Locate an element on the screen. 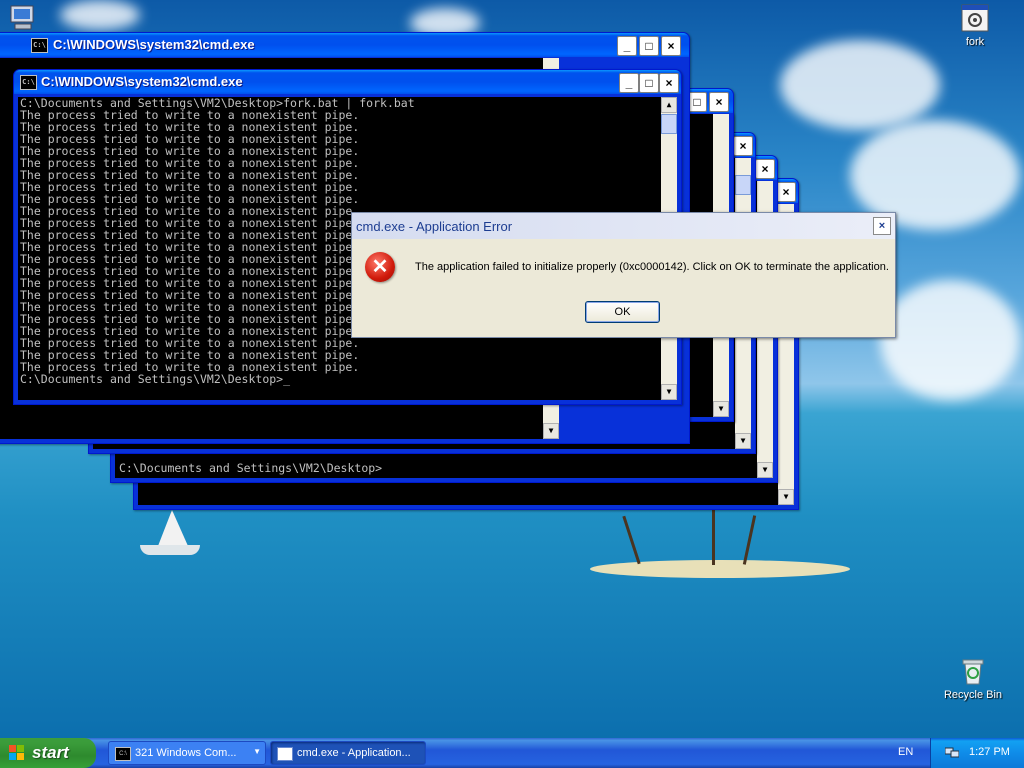 This screenshot has height=768, width=1024. boat-hull is located at coordinates (170, 550).